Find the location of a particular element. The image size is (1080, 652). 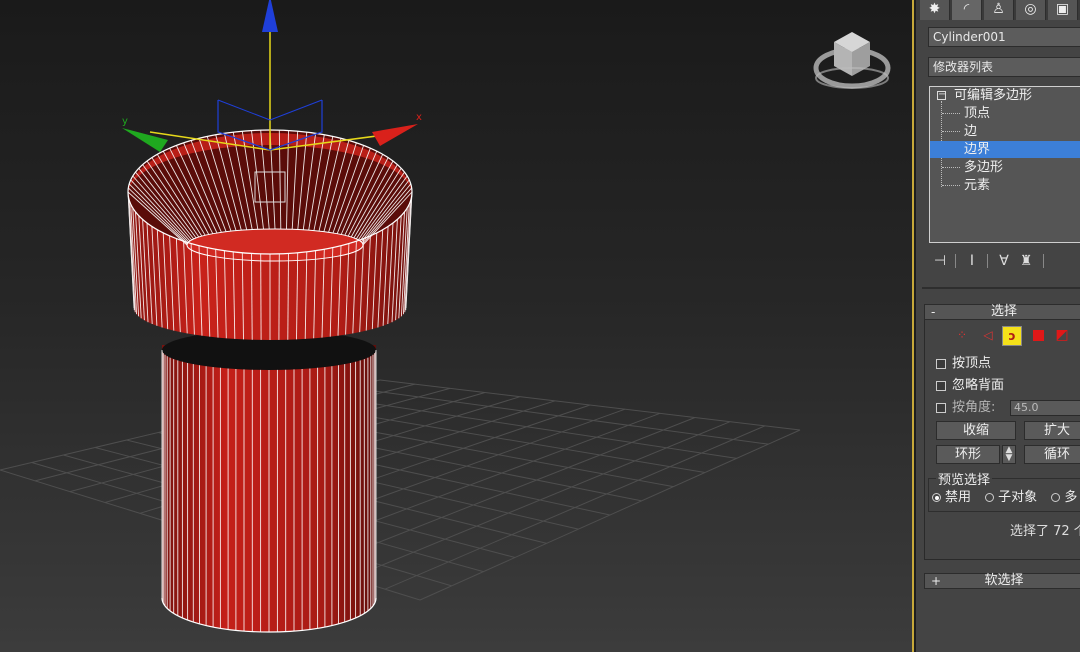

preview-selection-title: 预览选择 is located at coordinates (964, 478).